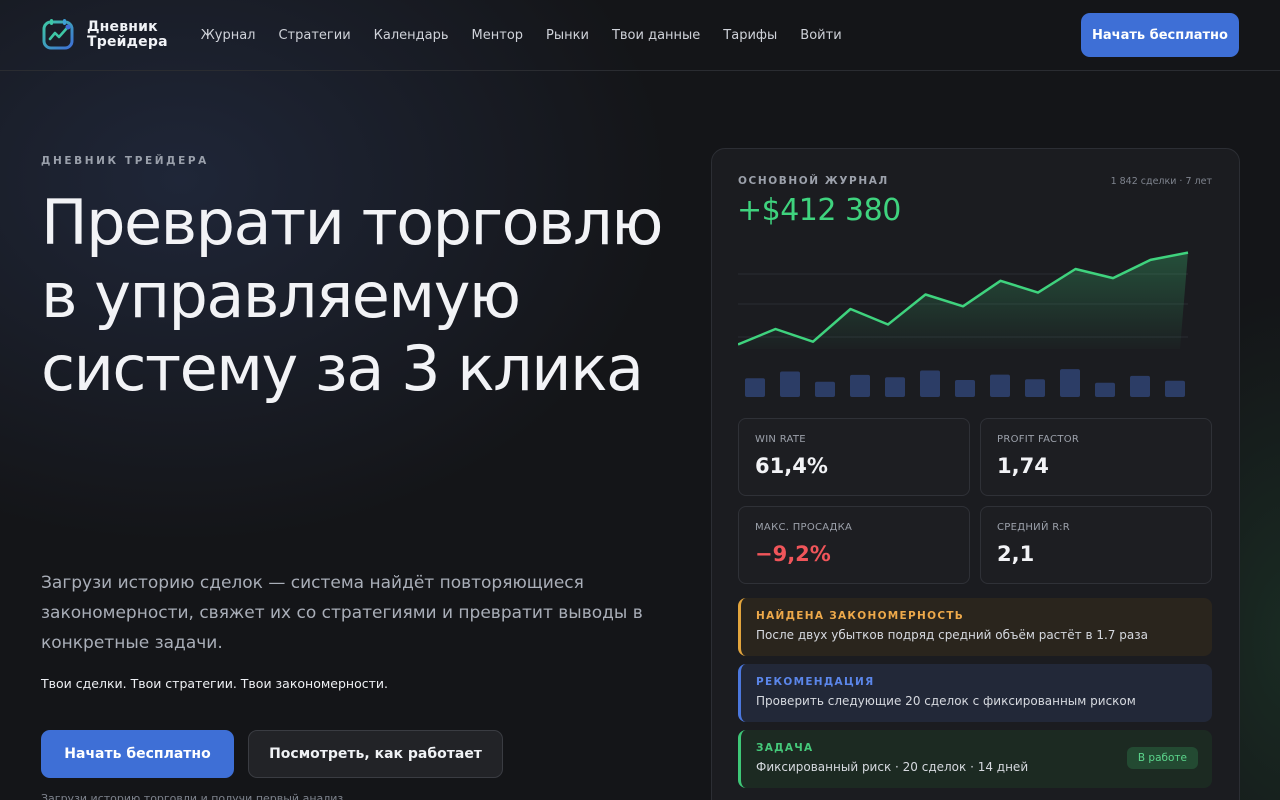 The height and width of the screenshot is (800, 1280). I want to click on stat-label: WIN RATE, so click(780, 439).